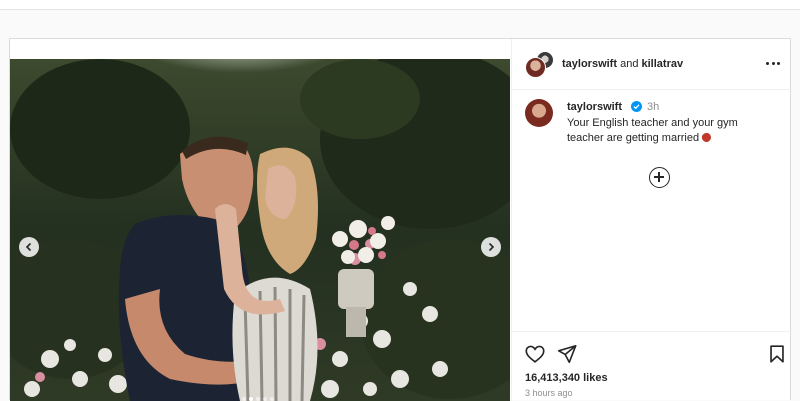 Image resolution: width=800 pixels, height=401 pixels. I want to click on caption-username-link: taylorswift, so click(594, 107).